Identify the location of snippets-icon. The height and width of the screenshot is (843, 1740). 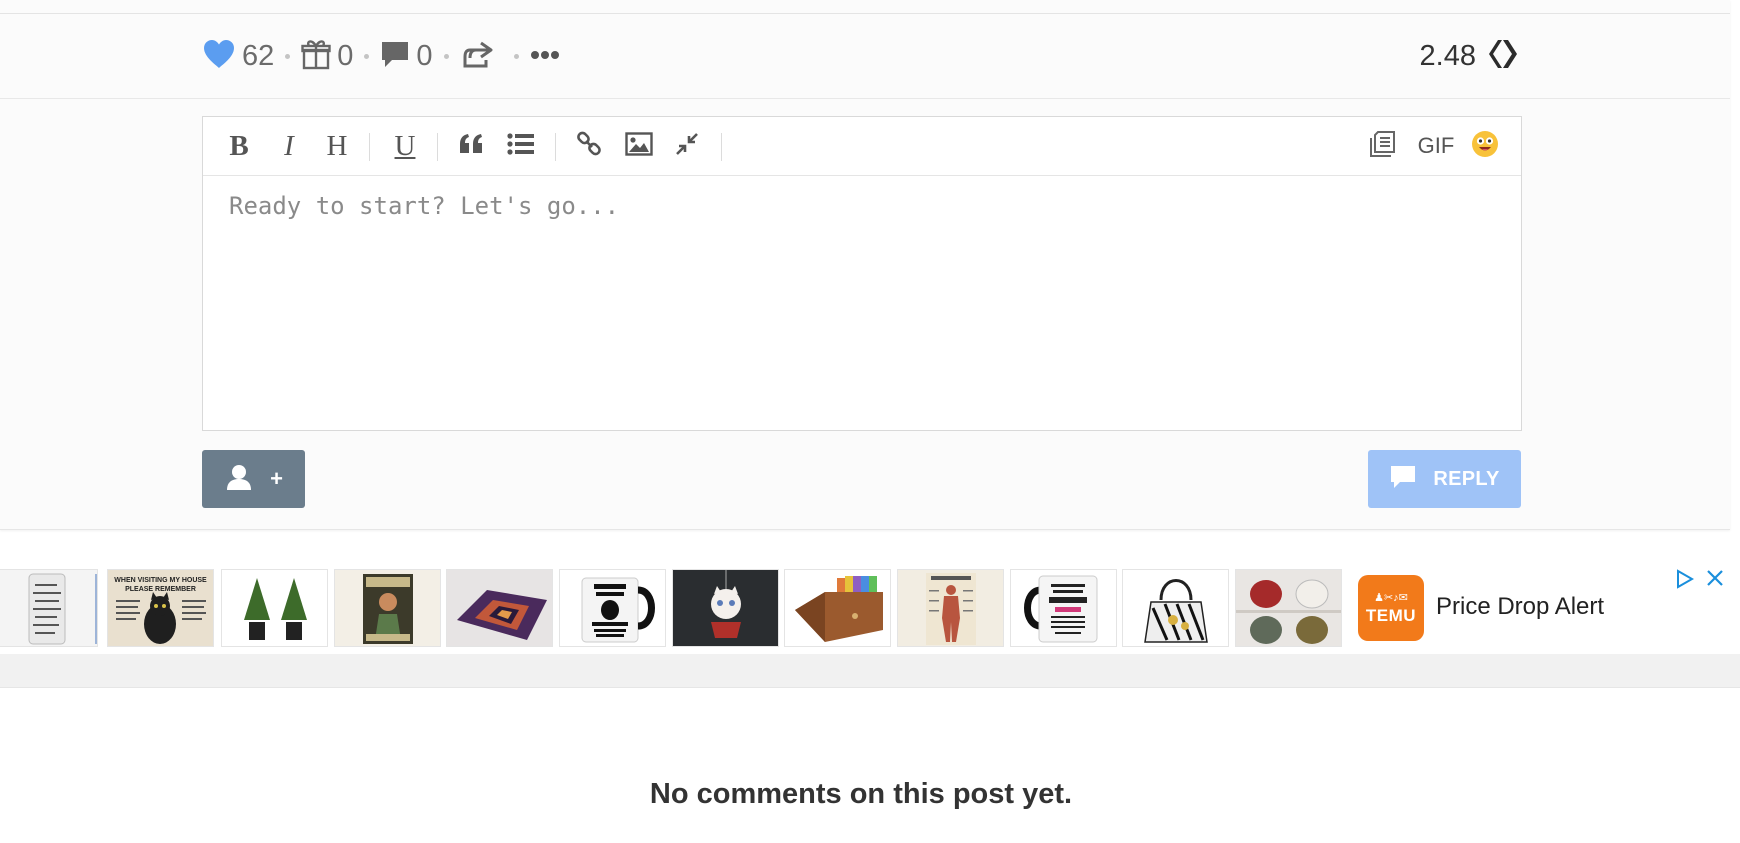
(1383, 146).